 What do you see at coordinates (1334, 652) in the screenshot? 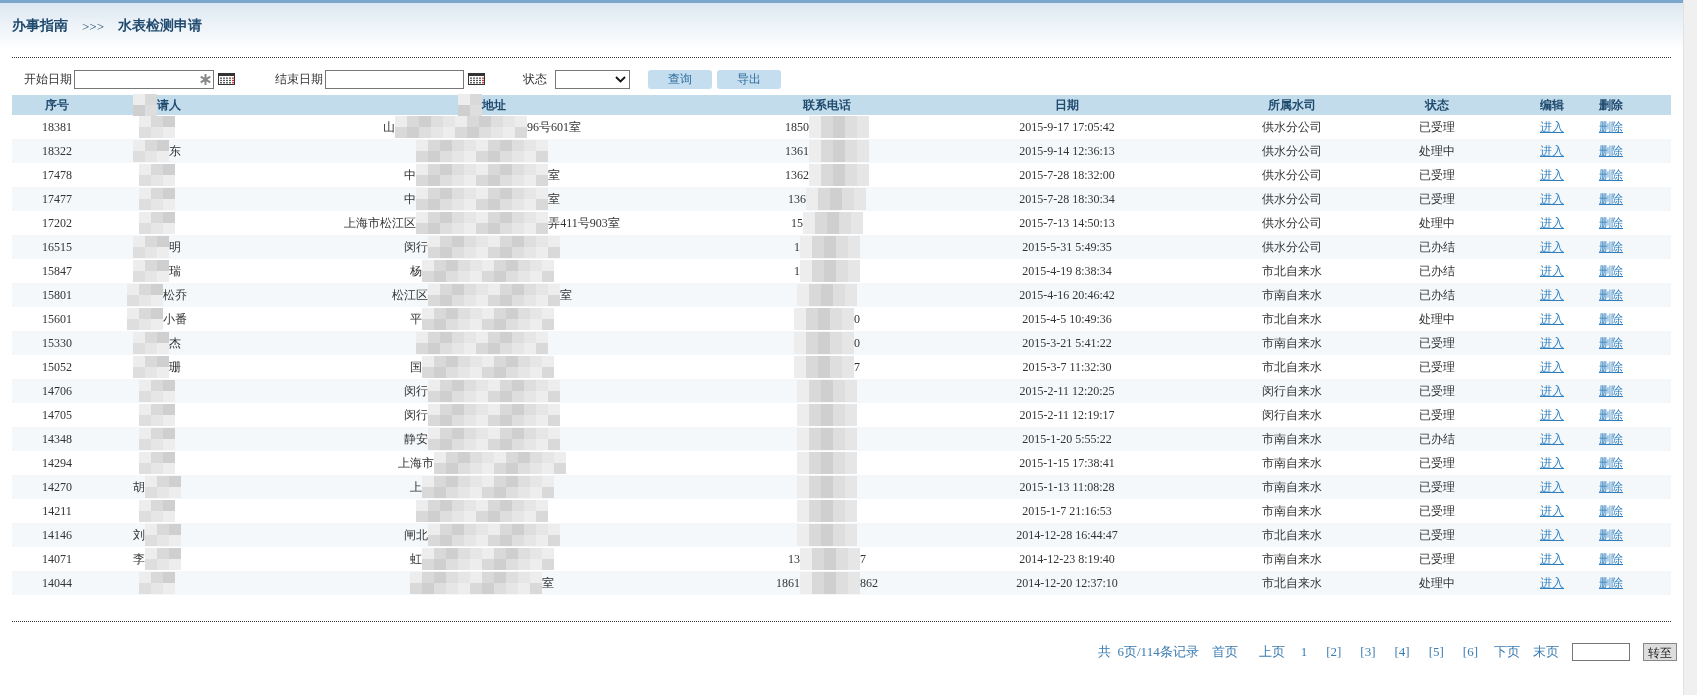
I see `page-link: [2]` at bounding box center [1334, 652].